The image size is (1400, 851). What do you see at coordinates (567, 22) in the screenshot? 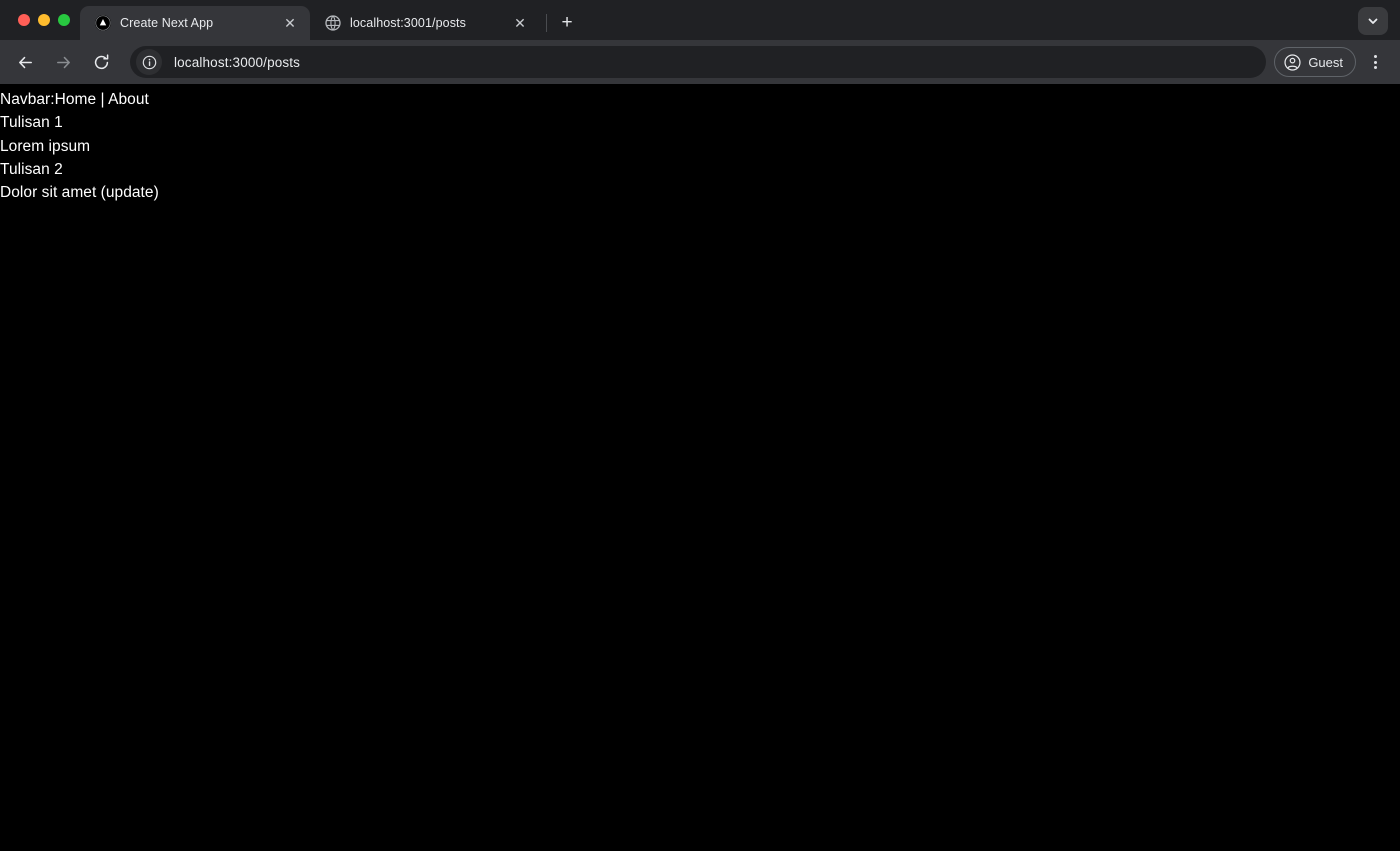
I see `new-tab-button: +` at bounding box center [567, 22].